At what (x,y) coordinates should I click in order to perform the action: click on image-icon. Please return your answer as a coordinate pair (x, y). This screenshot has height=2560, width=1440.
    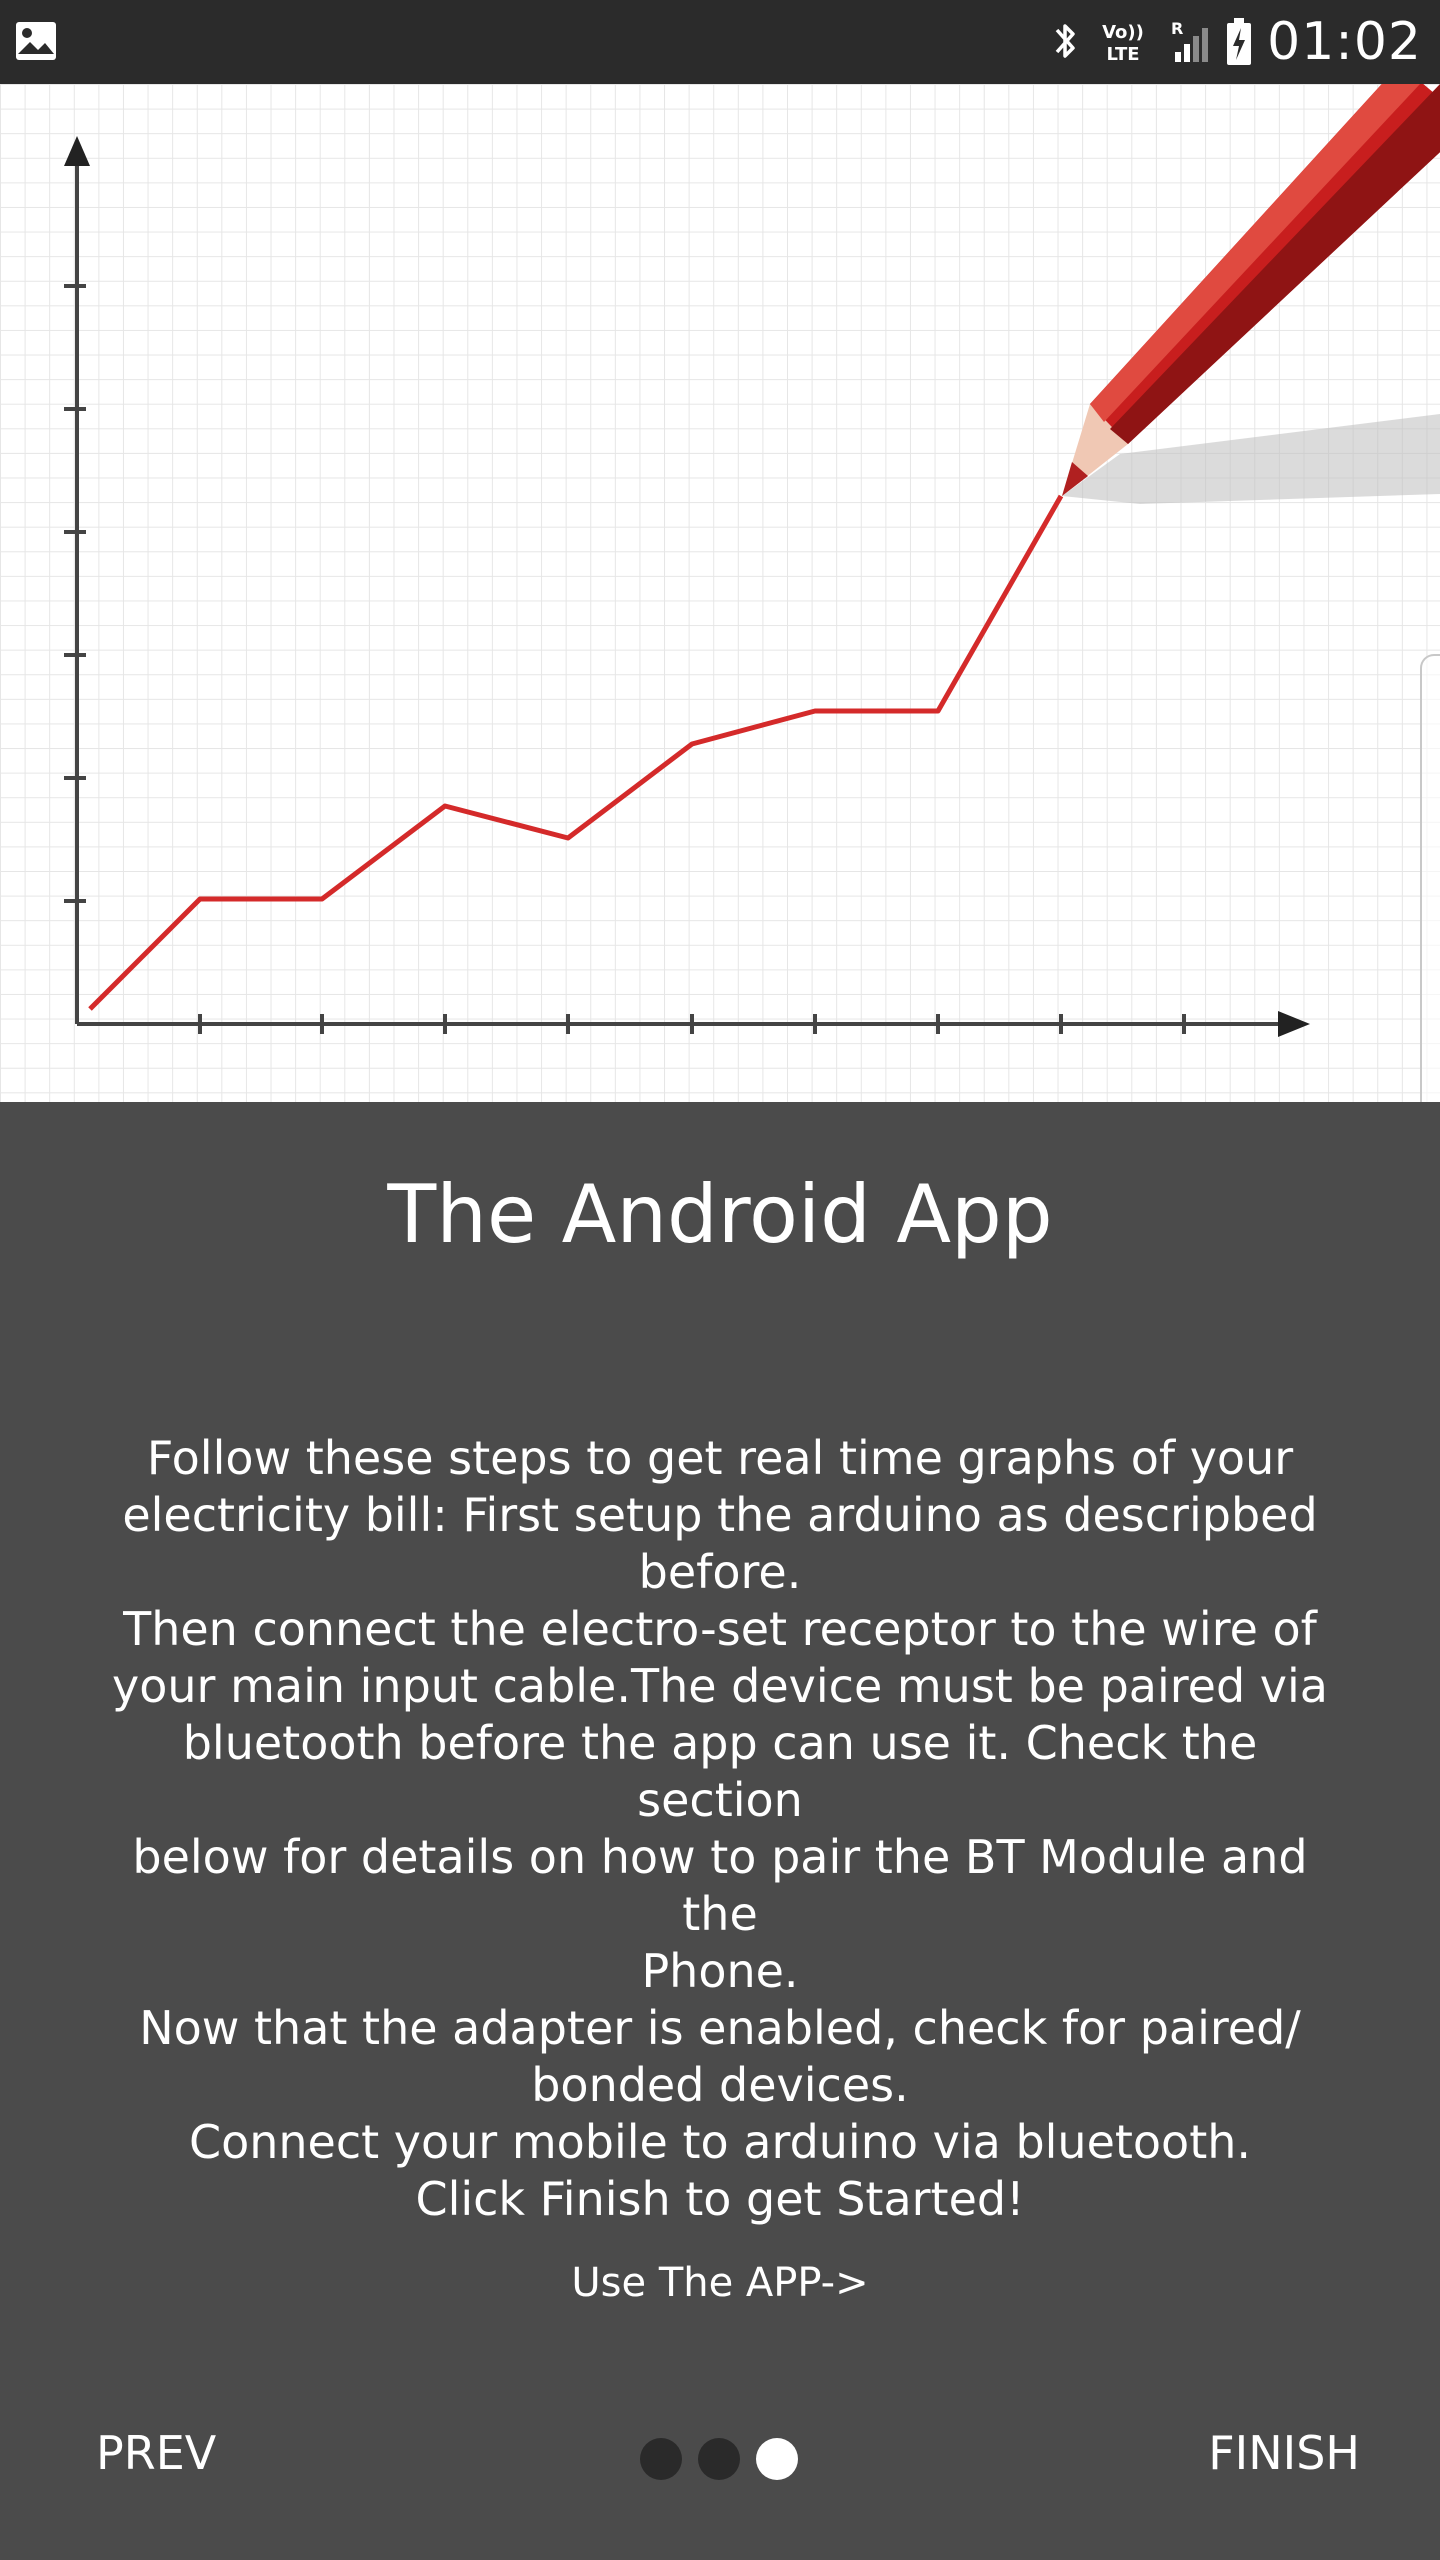
    Looking at the image, I should click on (36, 41).